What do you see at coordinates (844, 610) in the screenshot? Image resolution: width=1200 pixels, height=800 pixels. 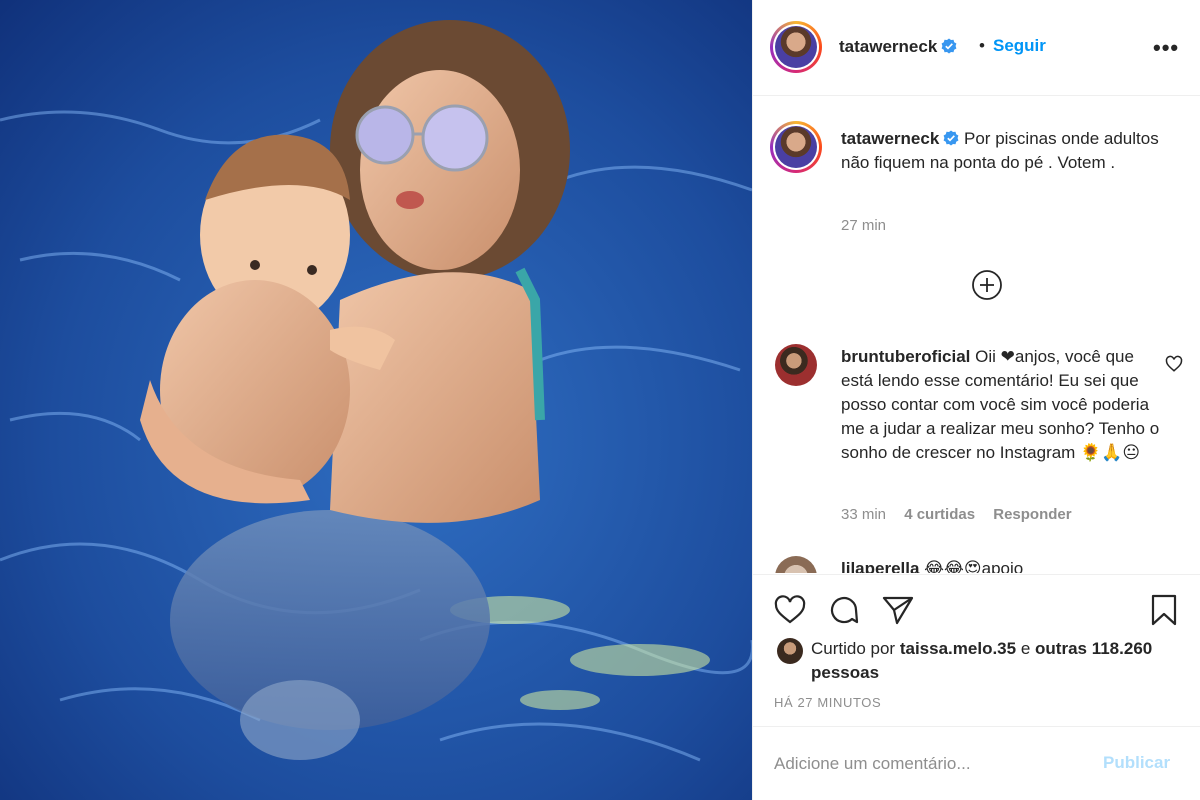 I see `comment-icon` at bounding box center [844, 610].